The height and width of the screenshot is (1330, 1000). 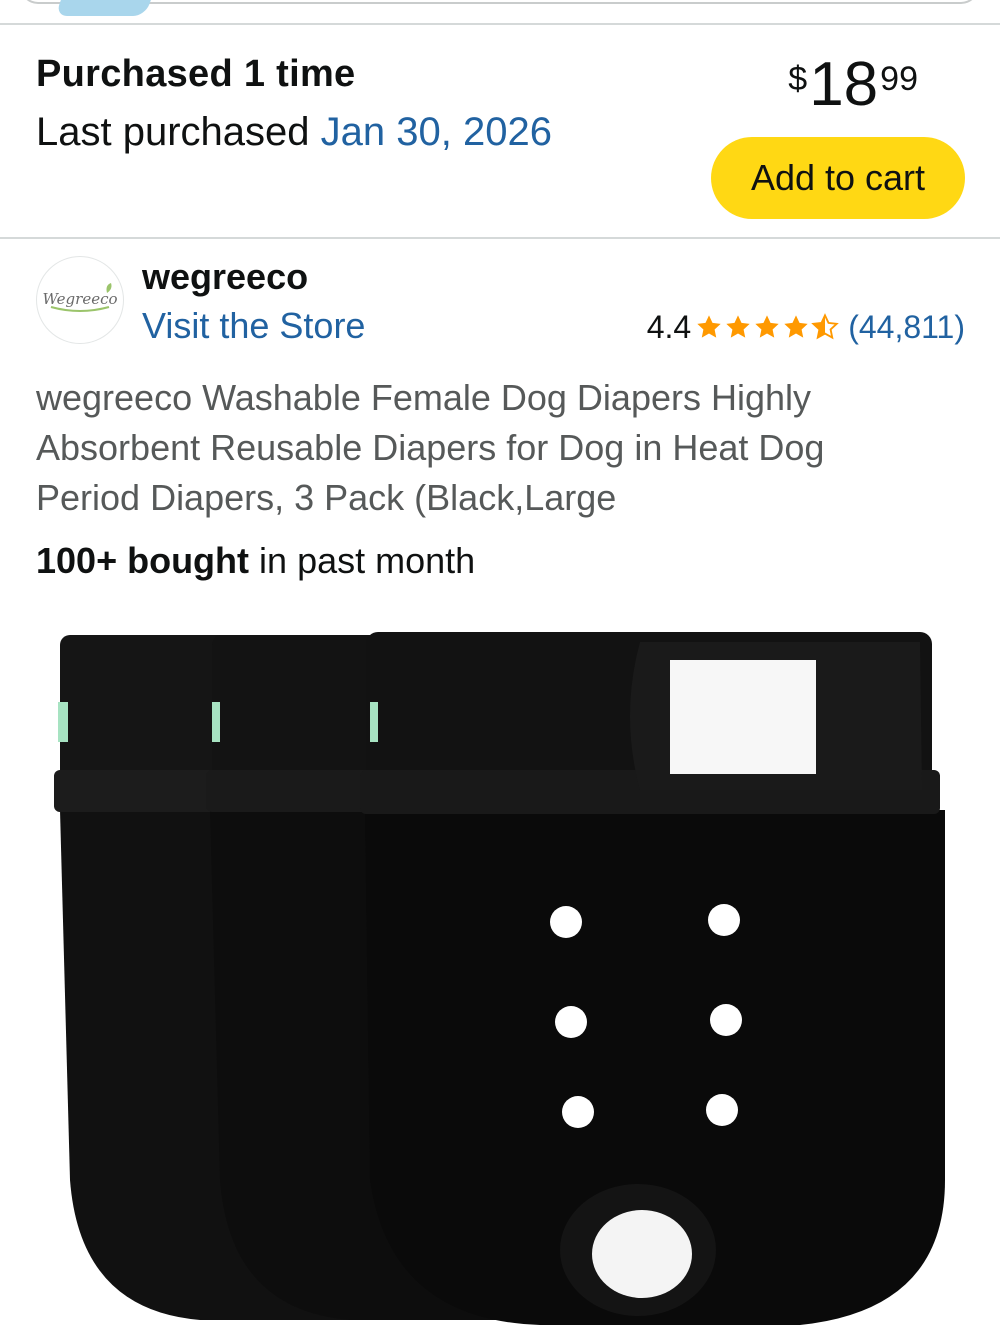 I want to click on product-rating: 4.4 (44,811), so click(x=806, y=327).